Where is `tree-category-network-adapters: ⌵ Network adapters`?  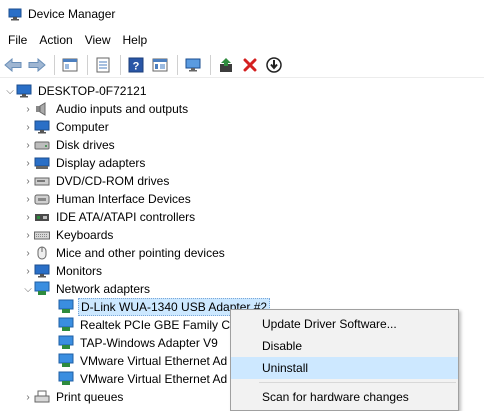 tree-category-network-adapters: ⌵ Network adapters is located at coordinates (87, 289).